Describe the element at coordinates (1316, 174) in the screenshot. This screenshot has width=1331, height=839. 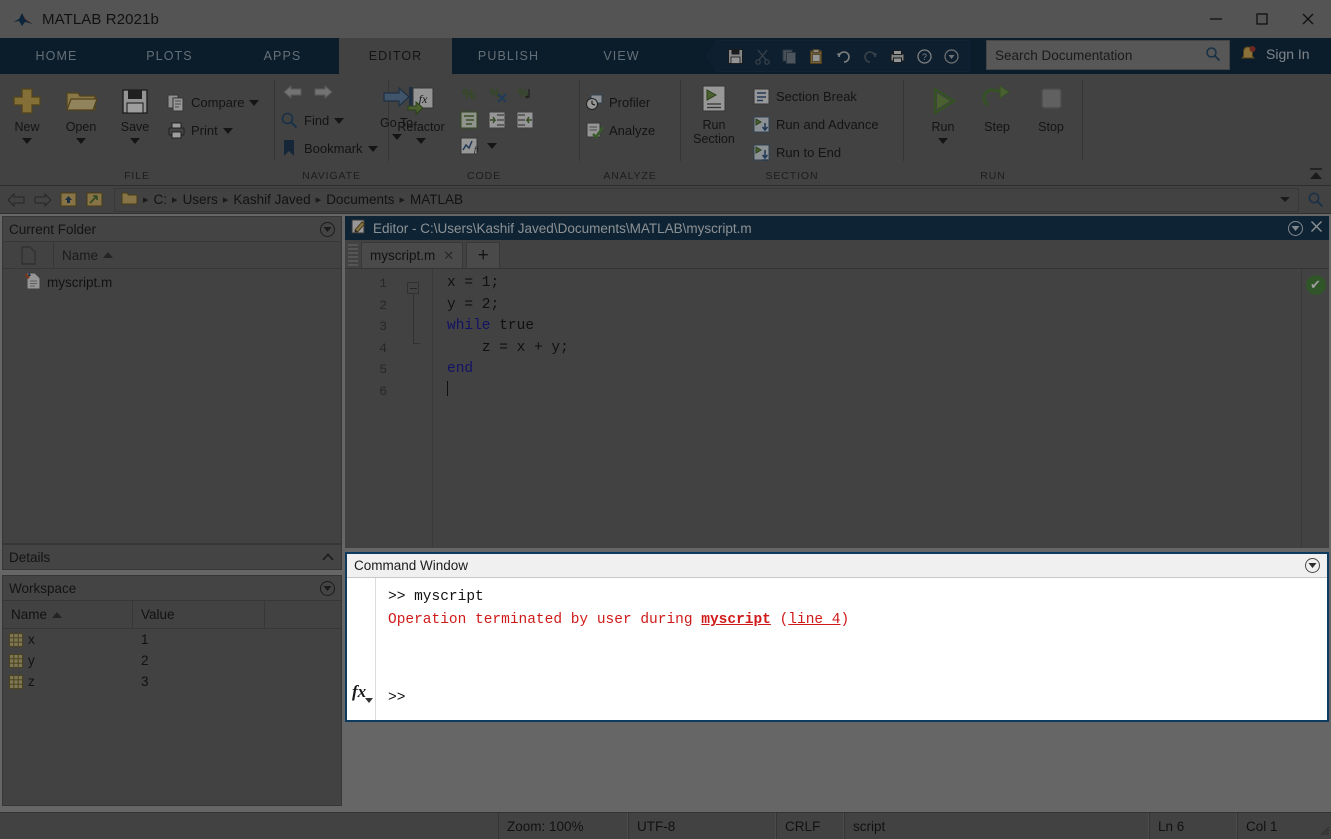
I see `collapse-ribbon-icon` at that location.